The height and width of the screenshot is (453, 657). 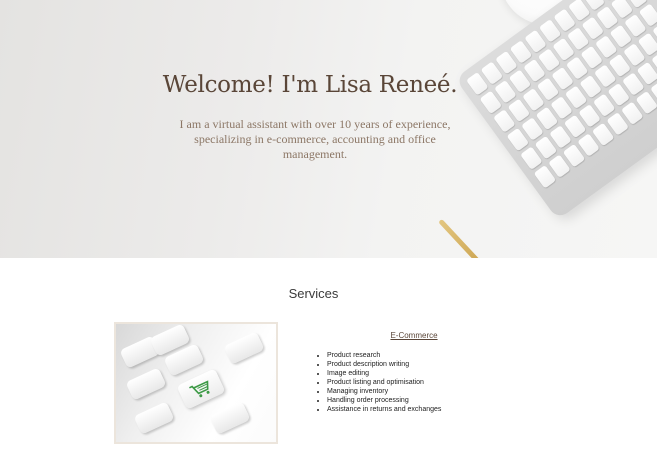 What do you see at coordinates (384, 364) in the screenshot?
I see `list-item: Product description writing` at bounding box center [384, 364].